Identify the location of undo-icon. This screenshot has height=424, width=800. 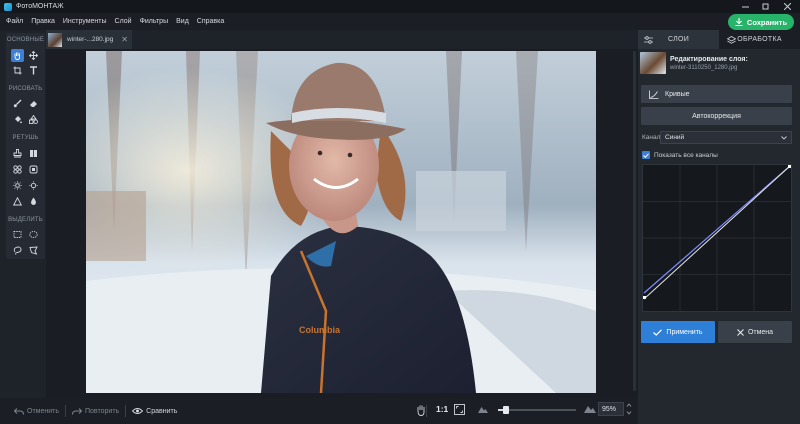
(19, 411).